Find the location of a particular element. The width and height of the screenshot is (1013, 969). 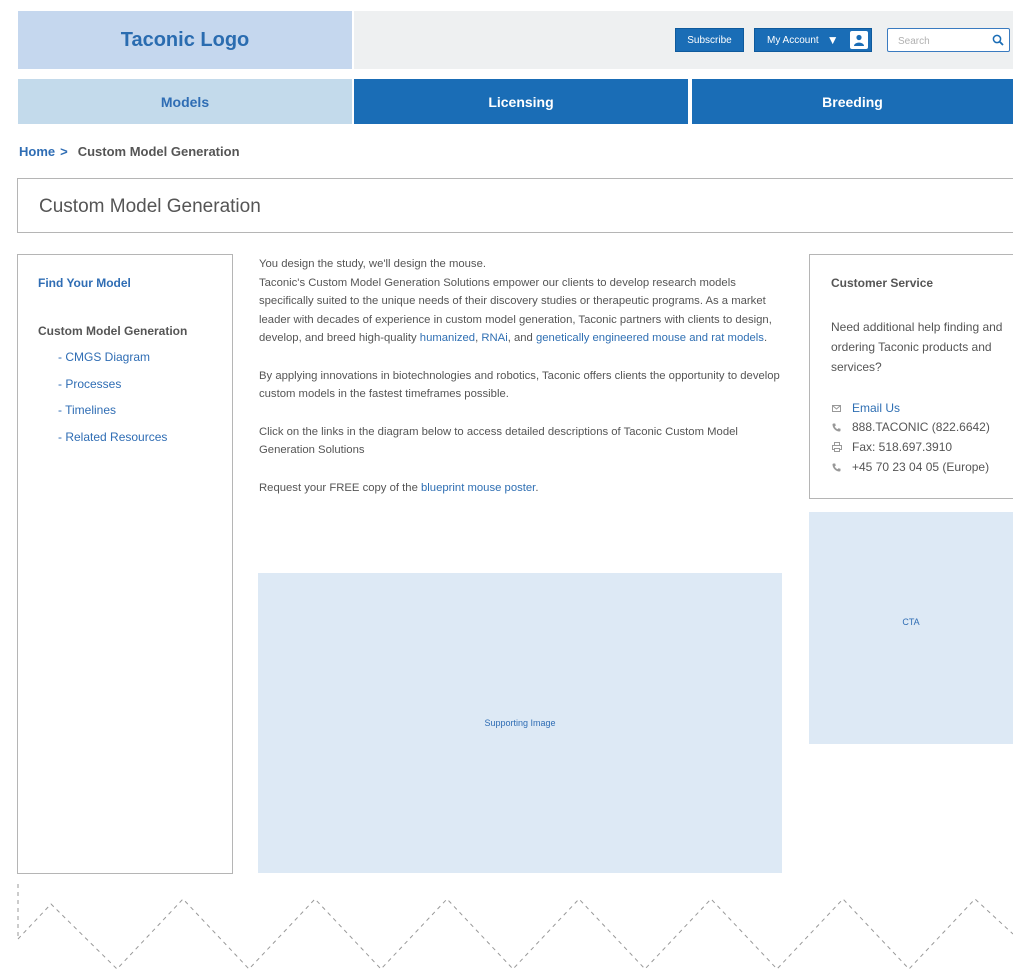

envelope-icon is located at coordinates (836, 408).